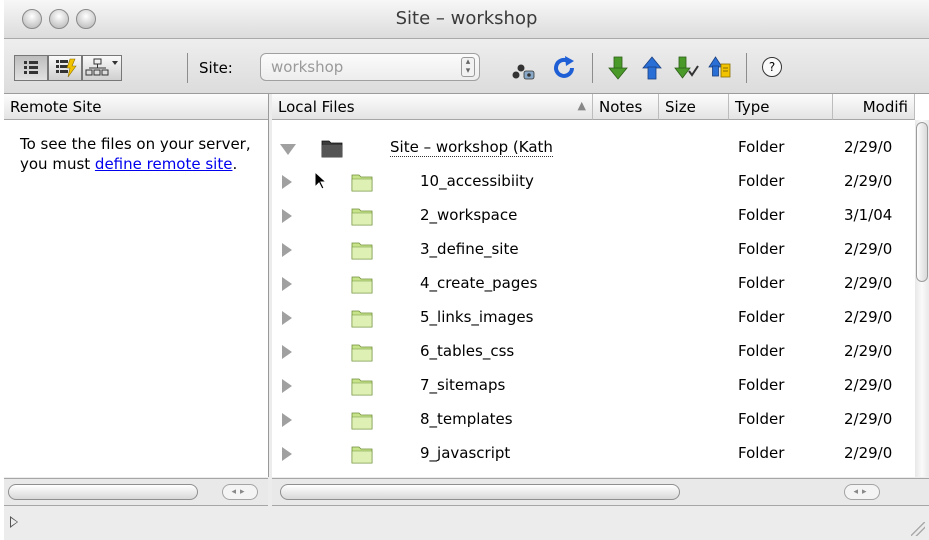 This screenshot has width=929, height=540. I want to click on root-folder-modified: 2/29/0, so click(868, 147).